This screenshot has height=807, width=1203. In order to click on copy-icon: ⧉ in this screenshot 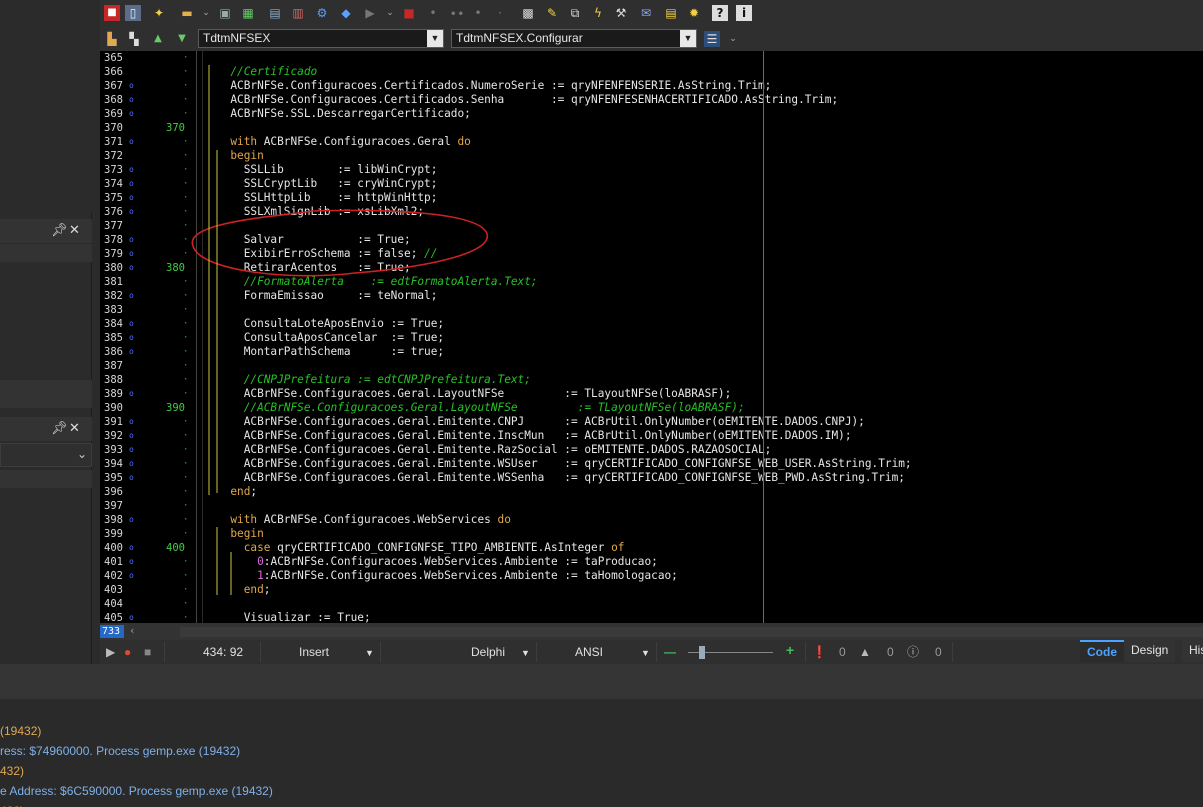, I will do `click(575, 13)`.